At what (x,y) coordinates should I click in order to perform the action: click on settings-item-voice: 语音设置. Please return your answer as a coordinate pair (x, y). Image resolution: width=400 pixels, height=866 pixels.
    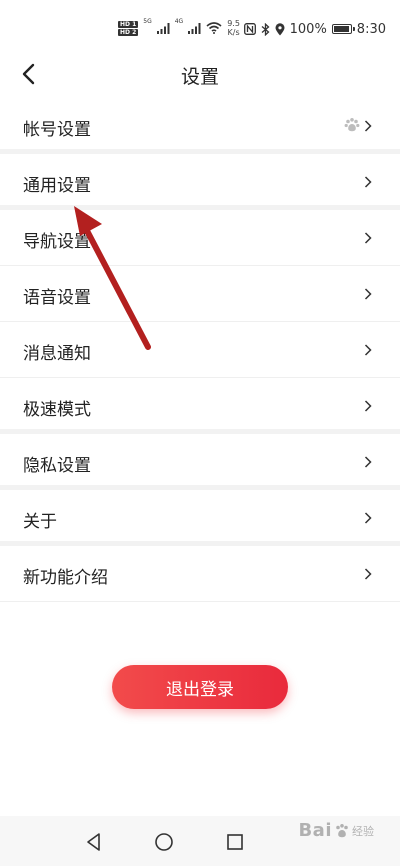
    Looking at the image, I should click on (200, 294).